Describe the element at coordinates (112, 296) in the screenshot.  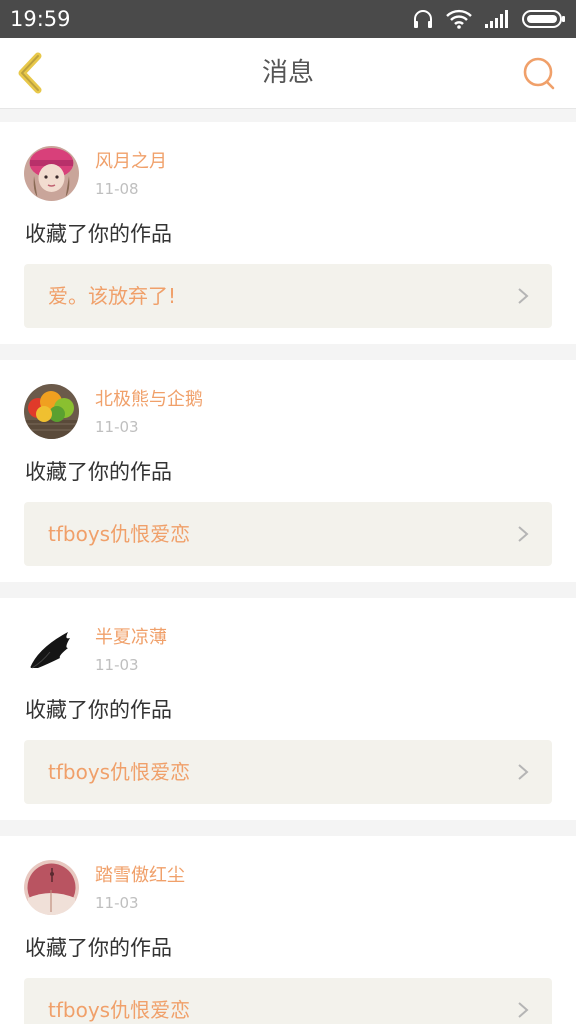
I see `work-title: 爱。该放弃了!` at that location.